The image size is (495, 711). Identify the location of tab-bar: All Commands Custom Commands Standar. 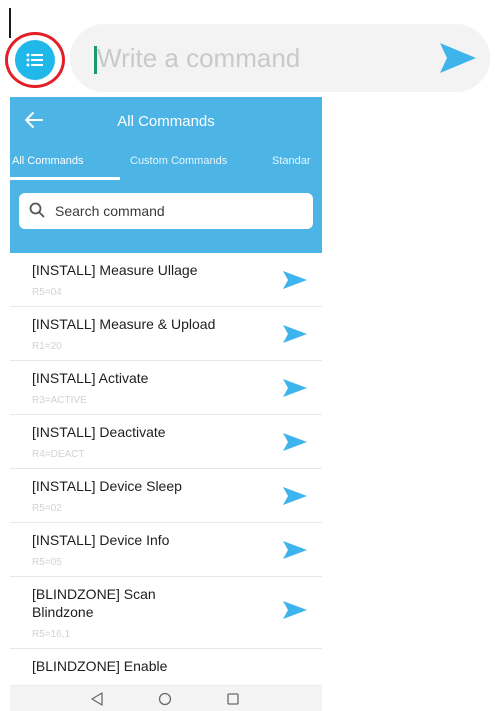
(166, 167).